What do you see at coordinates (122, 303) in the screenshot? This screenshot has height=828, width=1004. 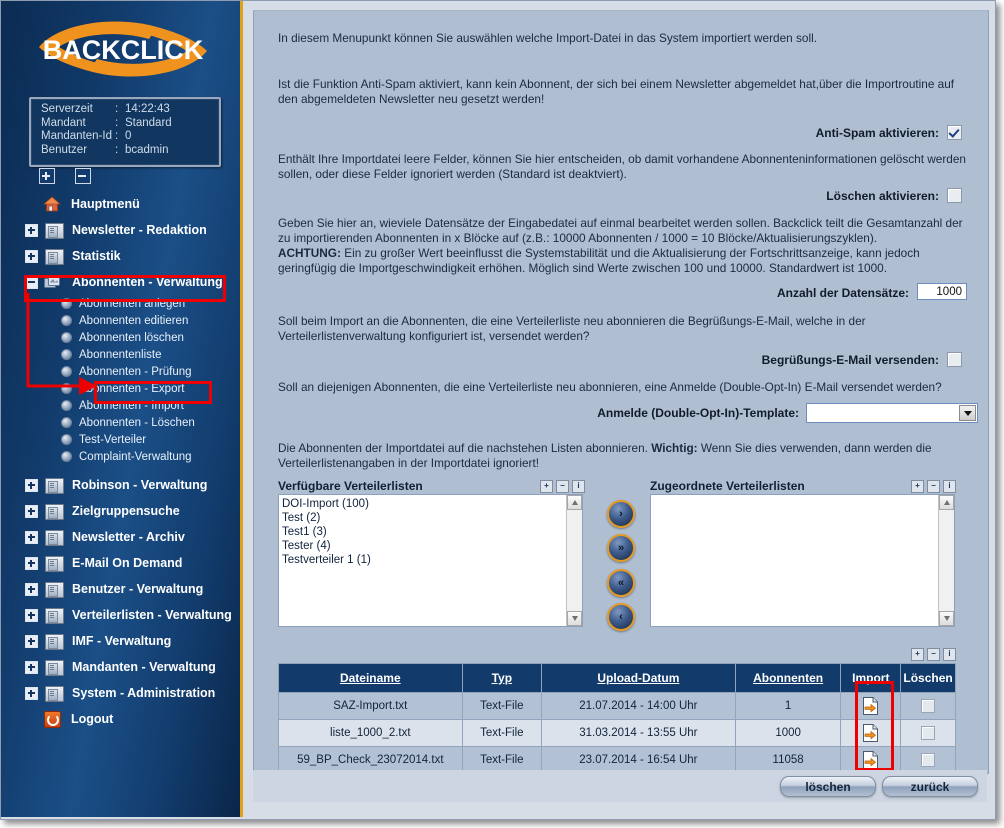 I see `sidebar-subitem-abonnenten-anlegen: Abonnenten anlegen` at bounding box center [122, 303].